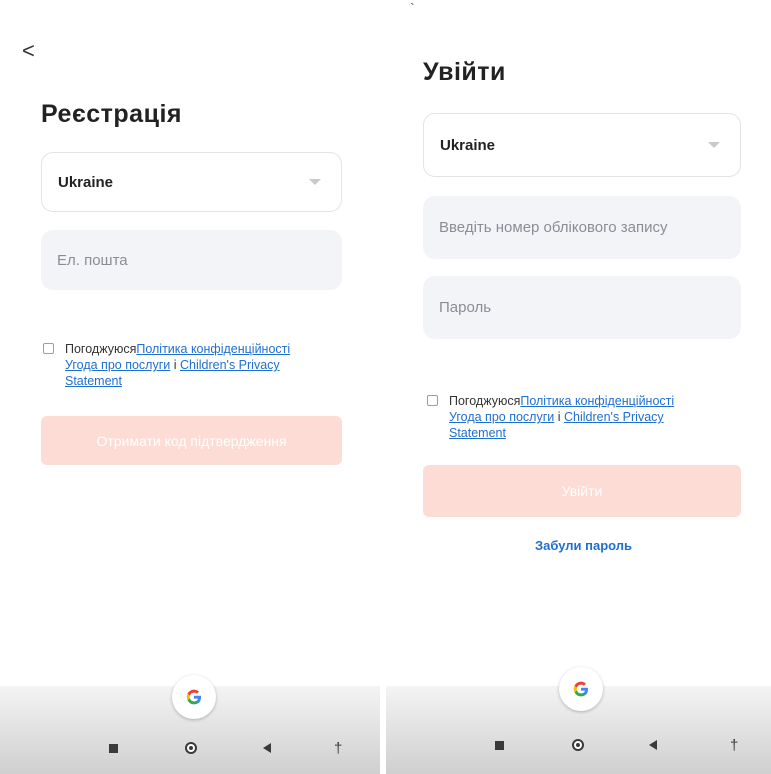  I want to click on password-field: Пароль, so click(582, 307).